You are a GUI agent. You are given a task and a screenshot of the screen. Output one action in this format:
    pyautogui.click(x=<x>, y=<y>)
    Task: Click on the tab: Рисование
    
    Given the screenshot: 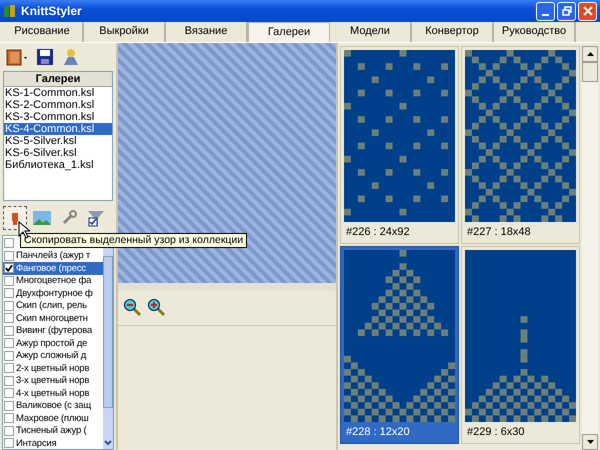 What is the action you would take?
    pyautogui.click(x=43, y=32)
    